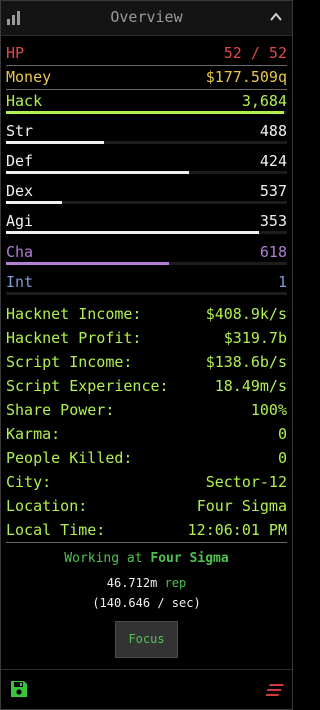  Describe the element at coordinates (69, 458) in the screenshot. I see `info-label: People Killed:` at that location.